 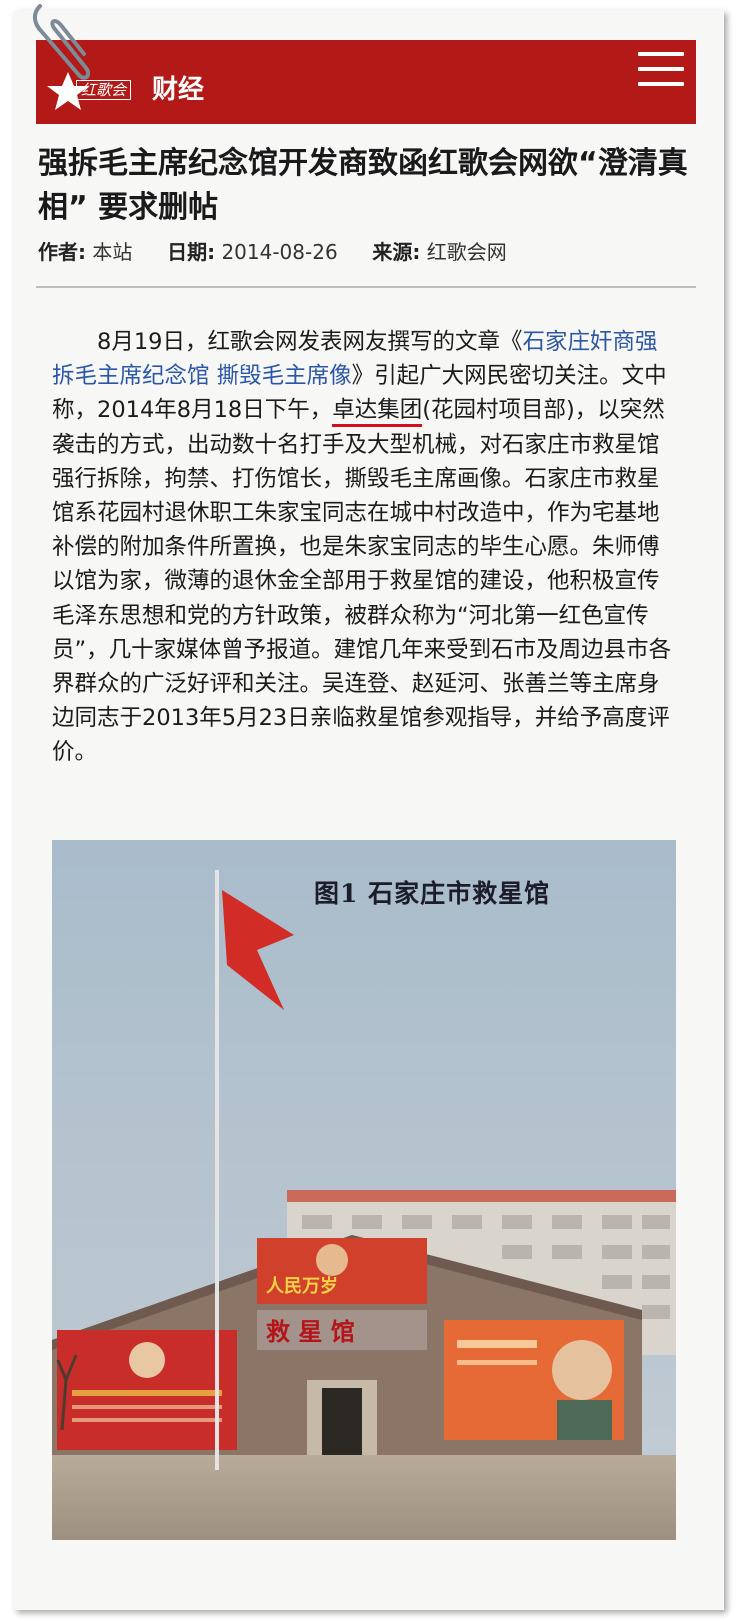 I want to click on meta-divider, so click(x=366, y=287).